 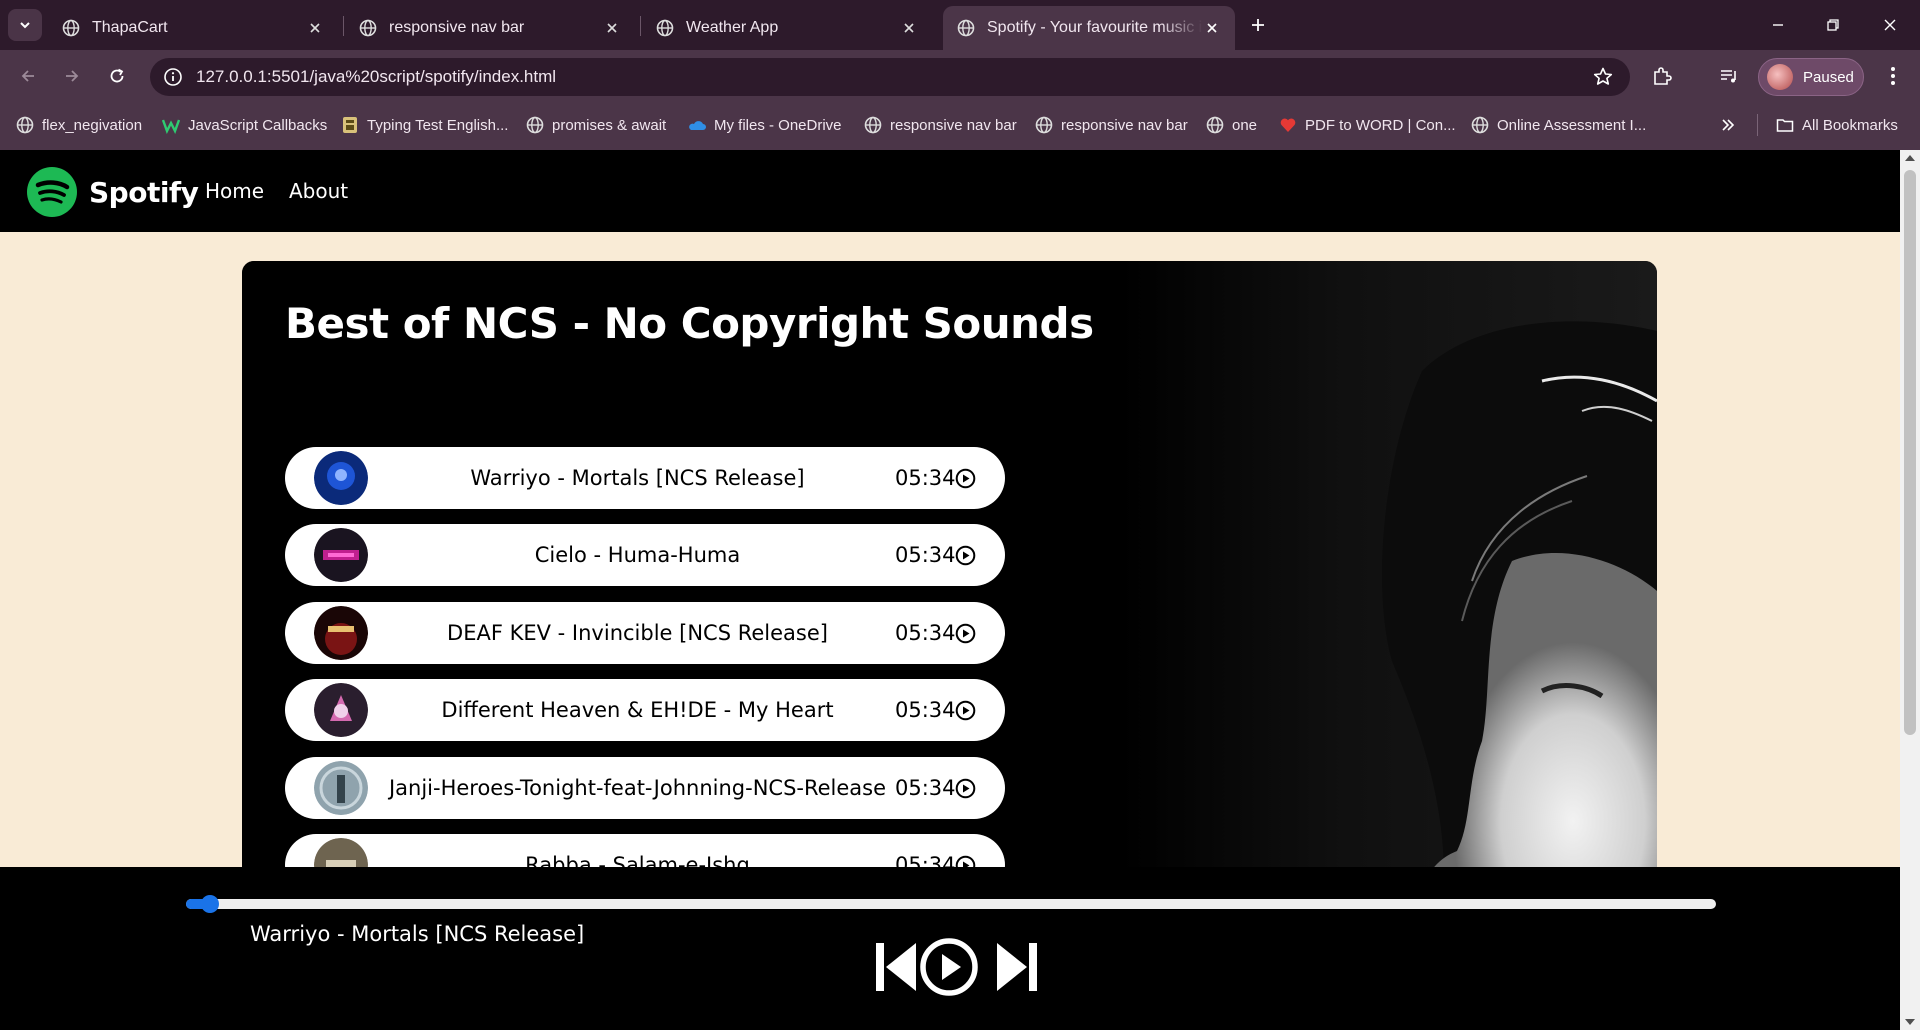 I want to click on restore-button, so click(x=1833, y=25).